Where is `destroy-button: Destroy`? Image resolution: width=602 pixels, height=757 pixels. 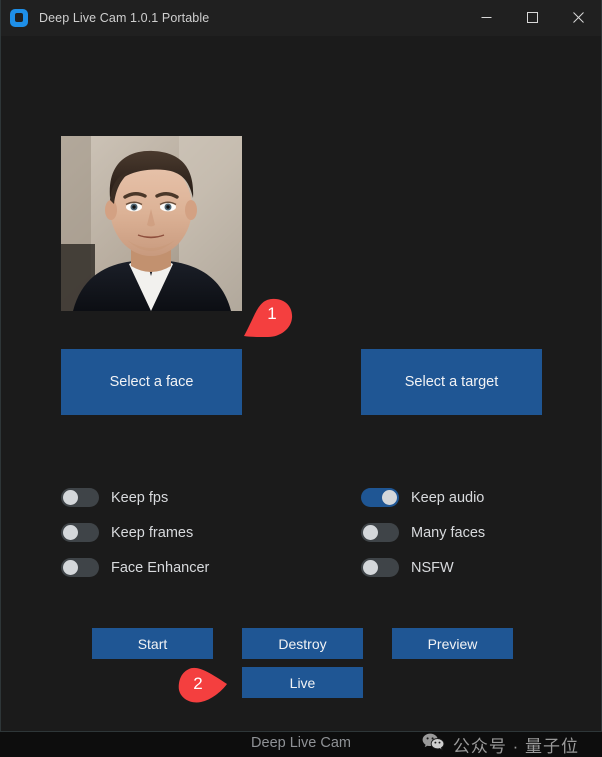 destroy-button: Destroy is located at coordinates (302, 643).